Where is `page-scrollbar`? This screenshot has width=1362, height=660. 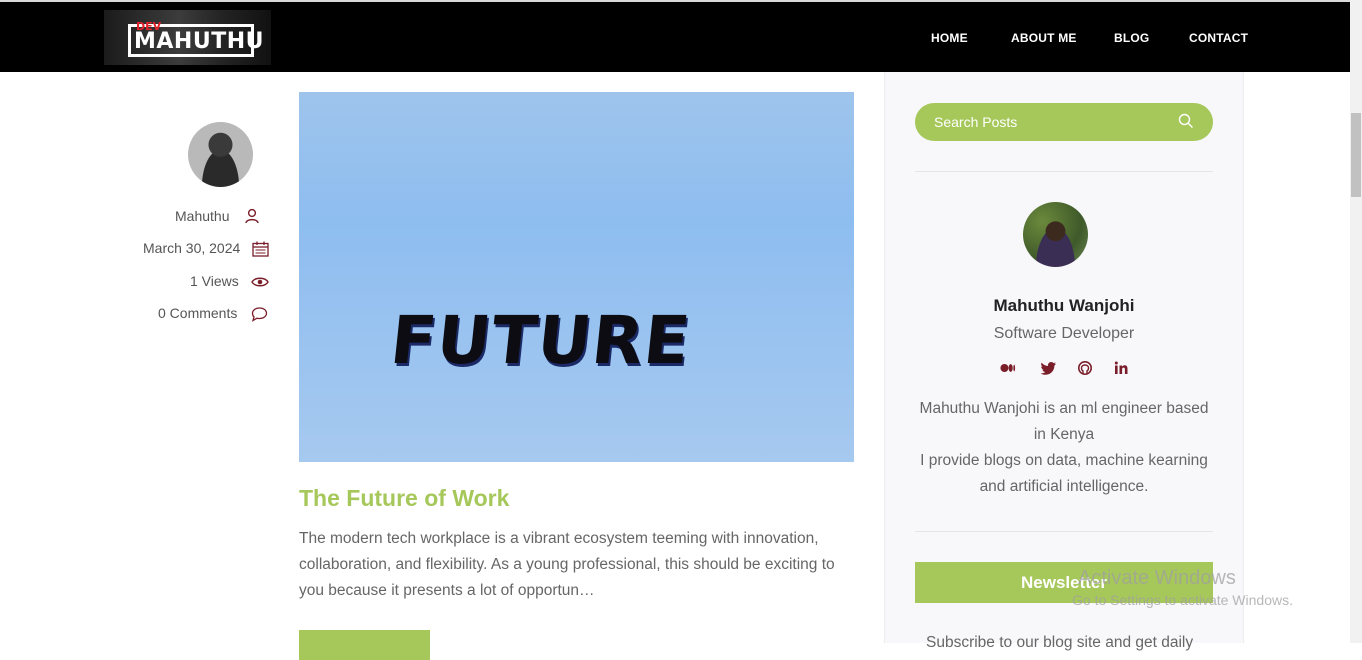 page-scrollbar is located at coordinates (1356, 321).